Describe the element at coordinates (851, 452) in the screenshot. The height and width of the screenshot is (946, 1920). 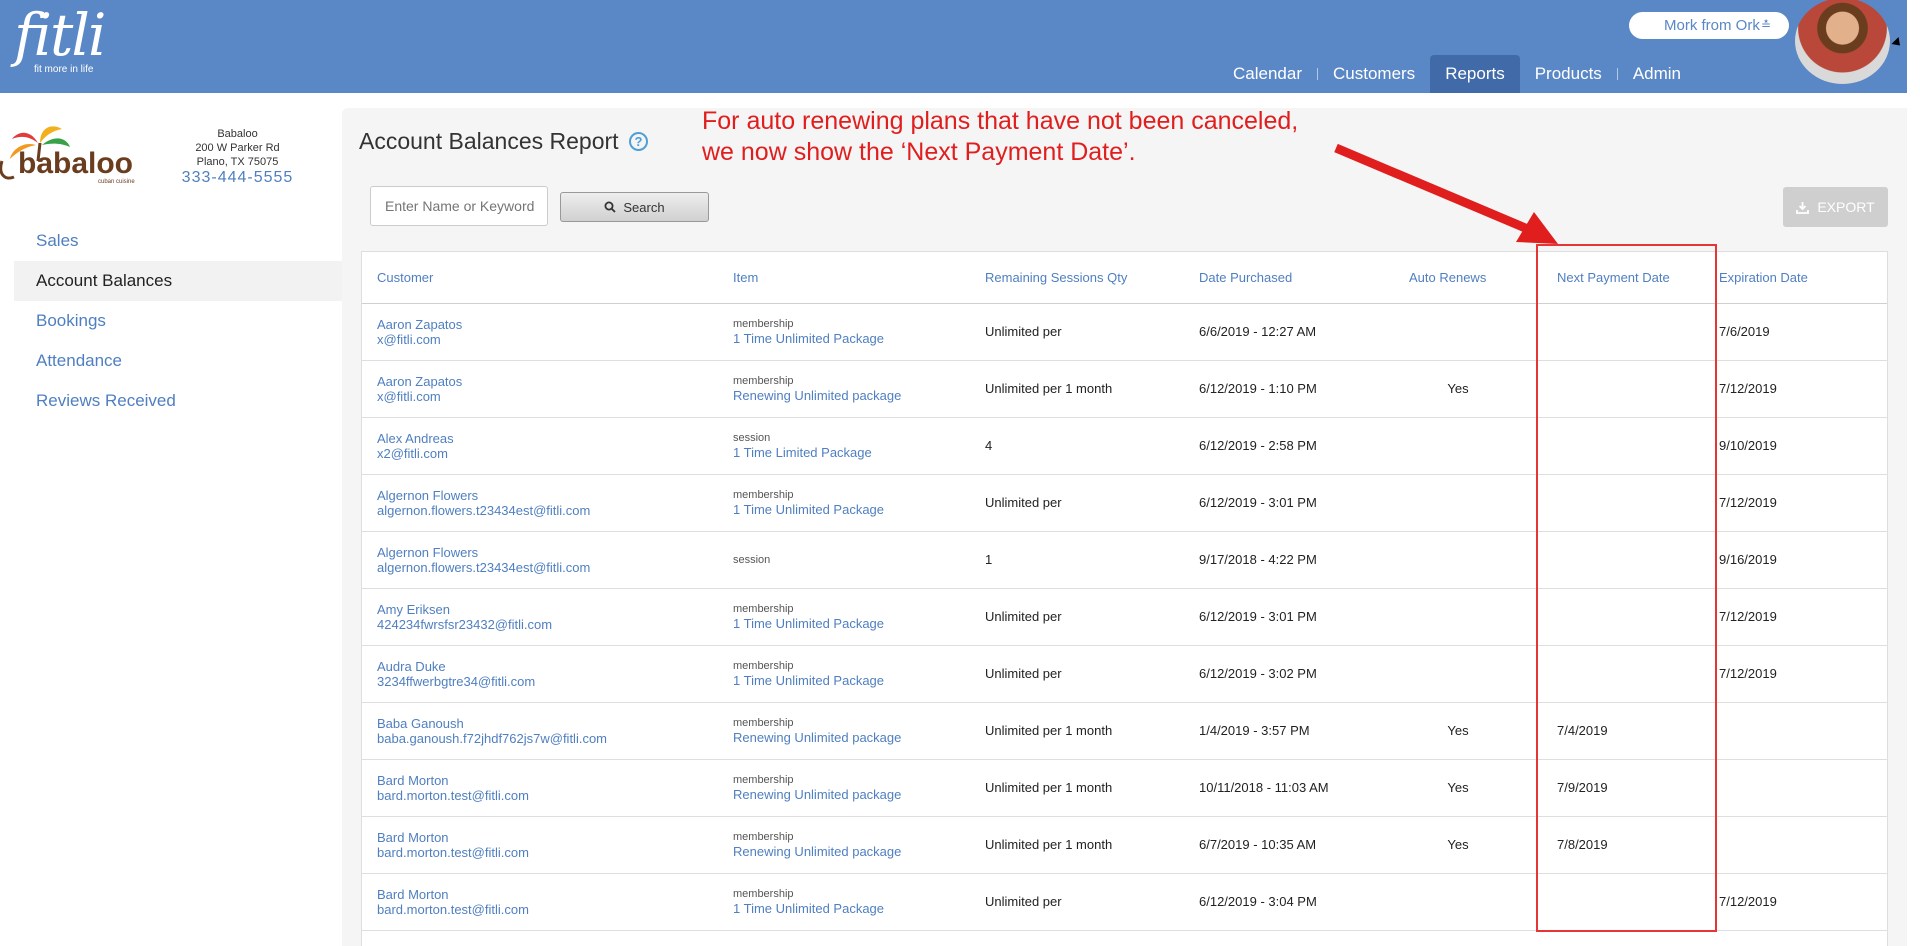
I see `item-name-link: 1 Time Limited Package` at that location.